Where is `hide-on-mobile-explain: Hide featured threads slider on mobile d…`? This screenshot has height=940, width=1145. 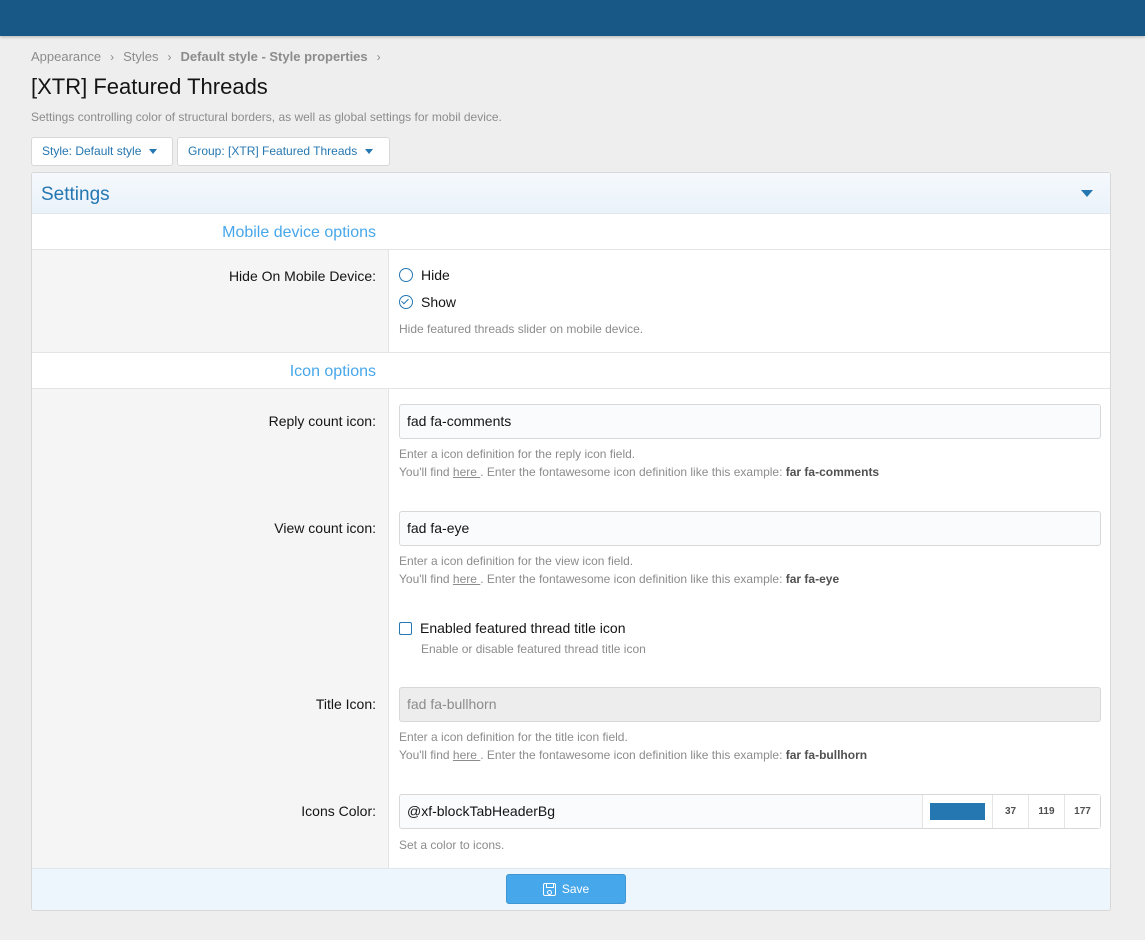 hide-on-mobile-explain: Hide featured threads slider on mobile d… is located at coordinates (521, 329).